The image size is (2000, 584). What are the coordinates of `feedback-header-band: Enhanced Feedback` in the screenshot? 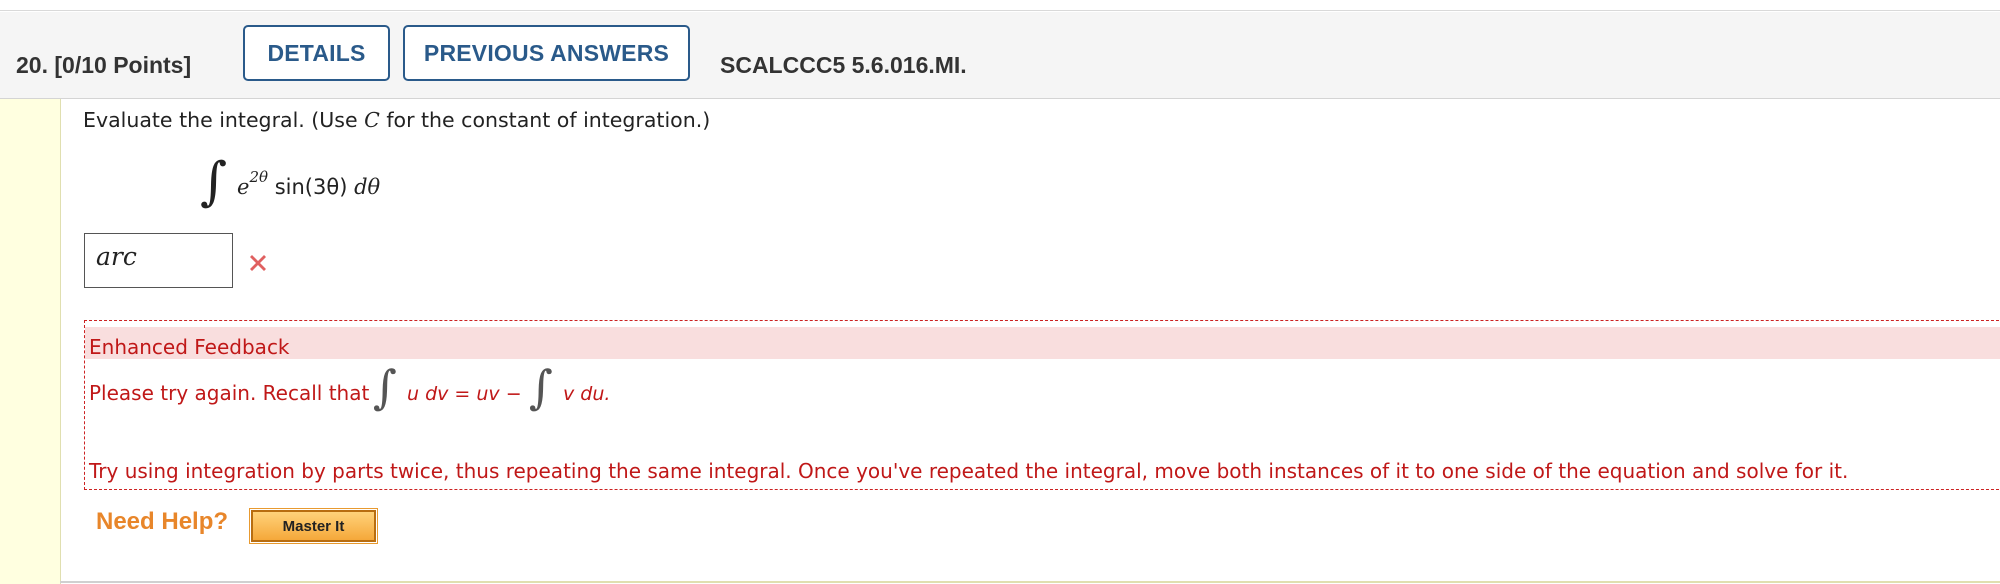 It's located at (1042, 343).